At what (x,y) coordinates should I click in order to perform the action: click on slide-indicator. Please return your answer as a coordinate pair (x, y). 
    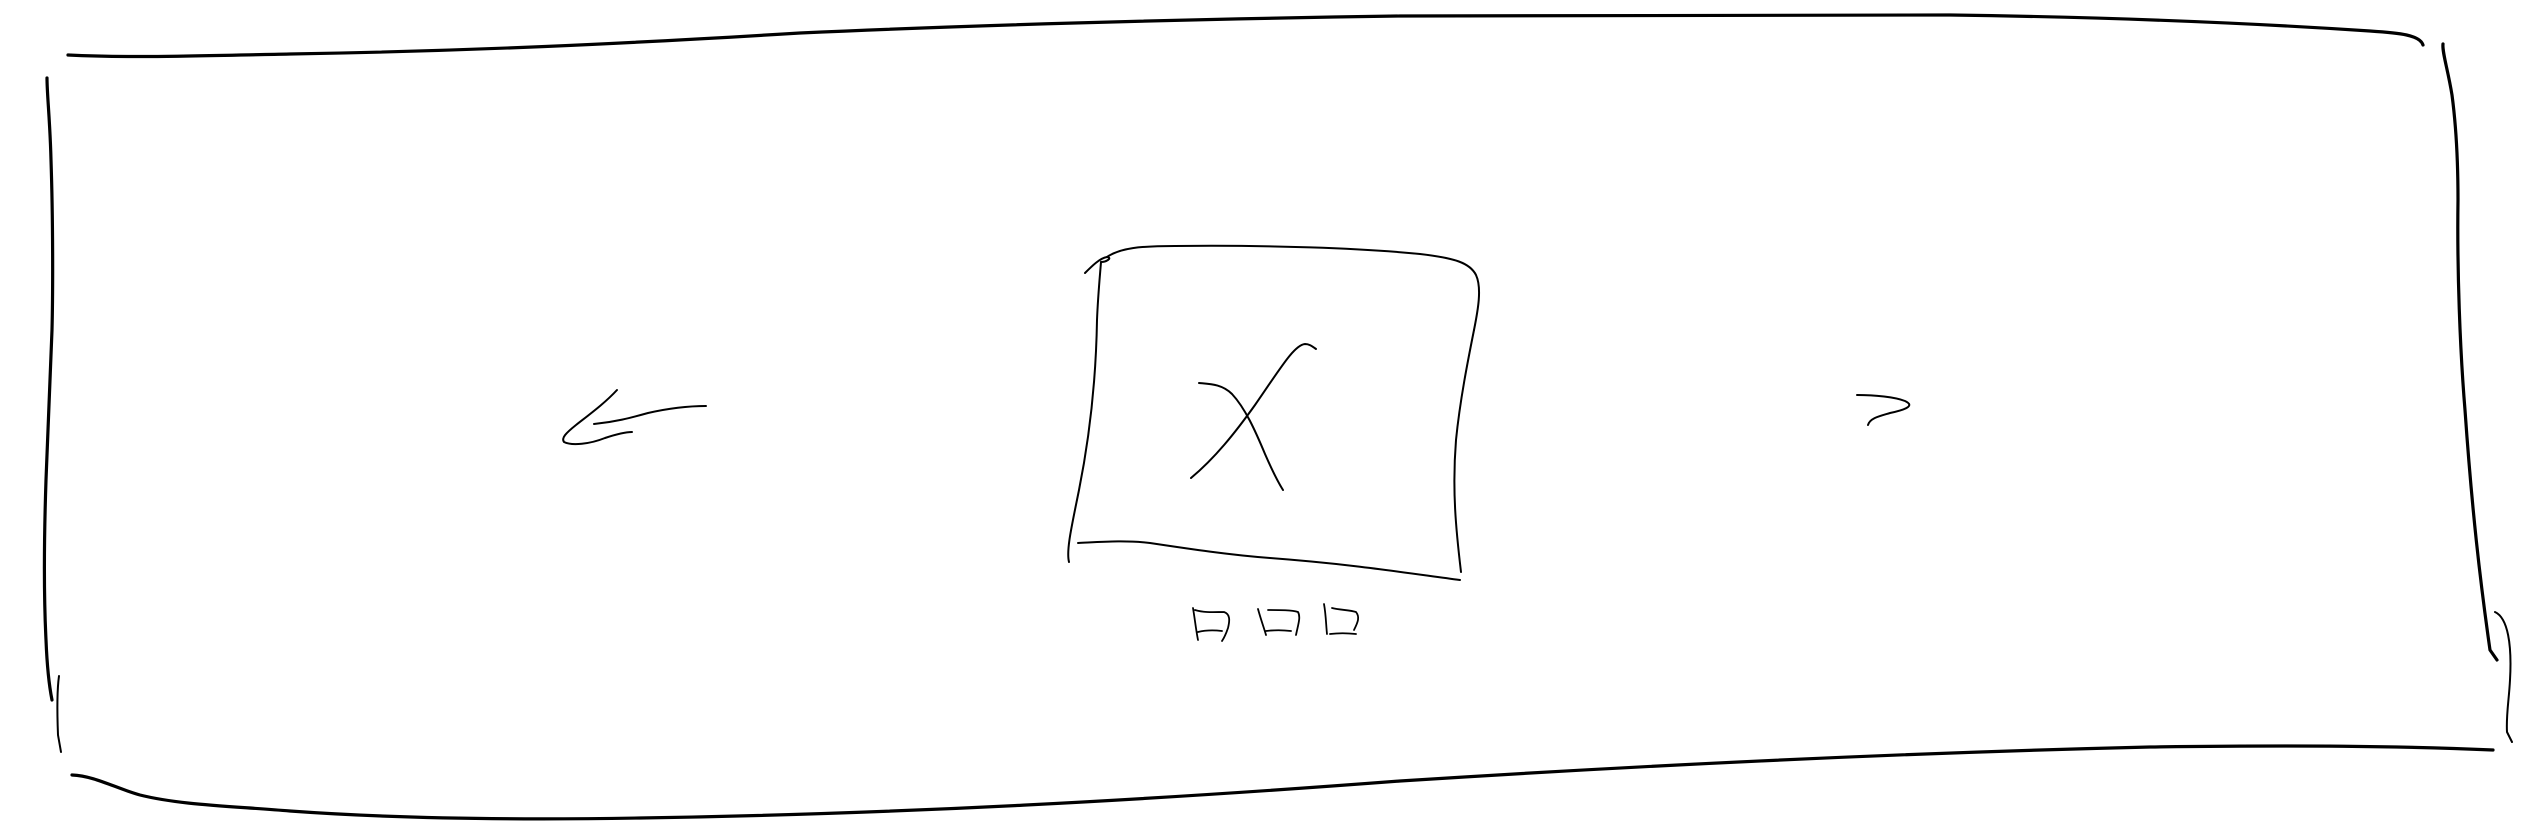
    Looking at the image, I should click on (1276, 622).